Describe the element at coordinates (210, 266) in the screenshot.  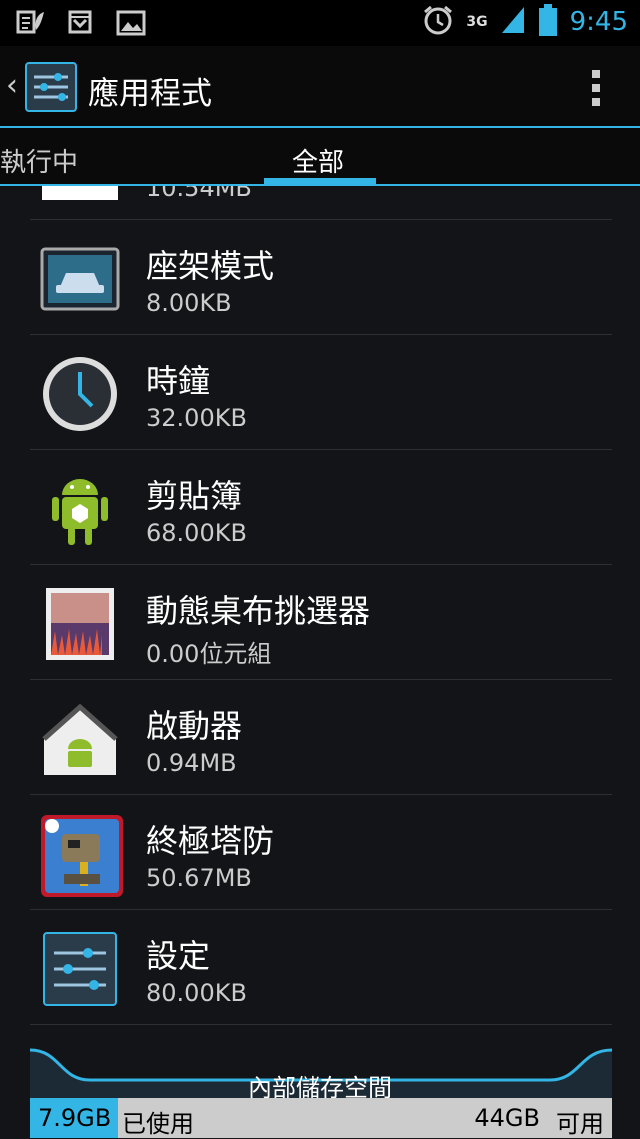
I see `app-name: 座架模式` at that location.